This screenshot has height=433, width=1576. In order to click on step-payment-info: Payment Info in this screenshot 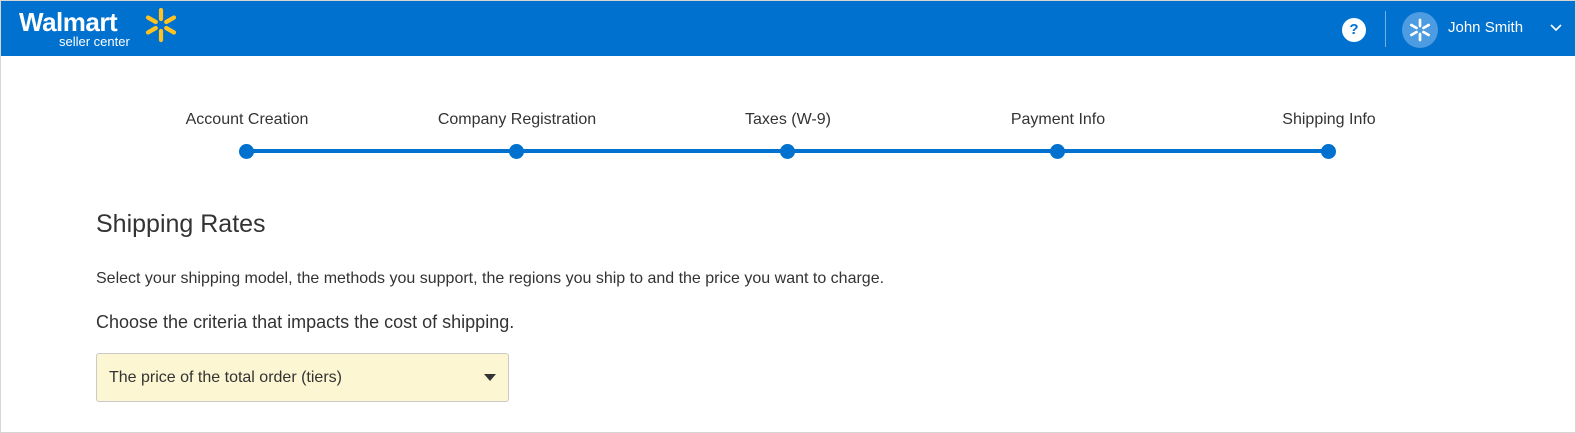, I will do `click(1058, 134)`.